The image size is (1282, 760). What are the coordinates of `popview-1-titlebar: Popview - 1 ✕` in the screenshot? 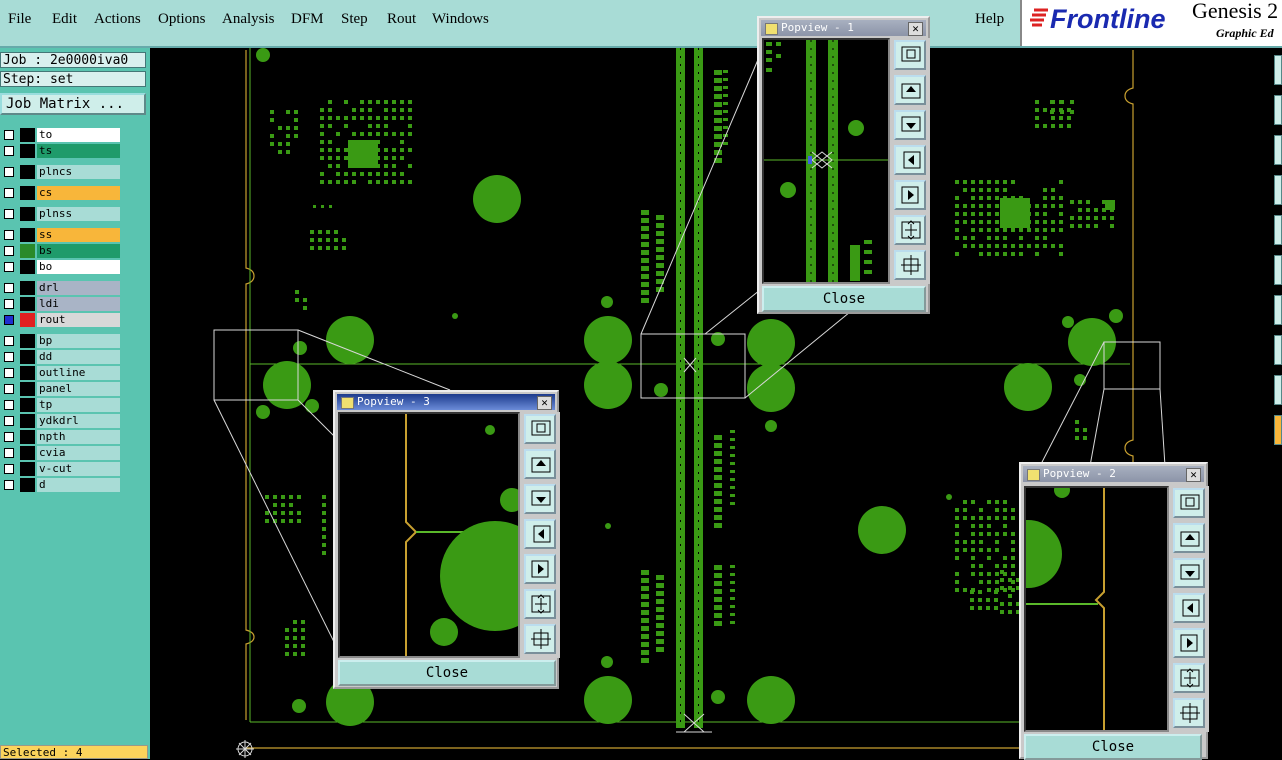 It's located at (843, 28).